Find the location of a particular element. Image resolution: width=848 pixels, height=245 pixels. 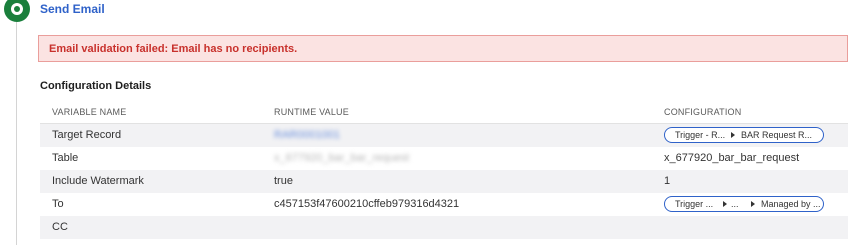

table-row: CC is located at coordinates (444, 227).